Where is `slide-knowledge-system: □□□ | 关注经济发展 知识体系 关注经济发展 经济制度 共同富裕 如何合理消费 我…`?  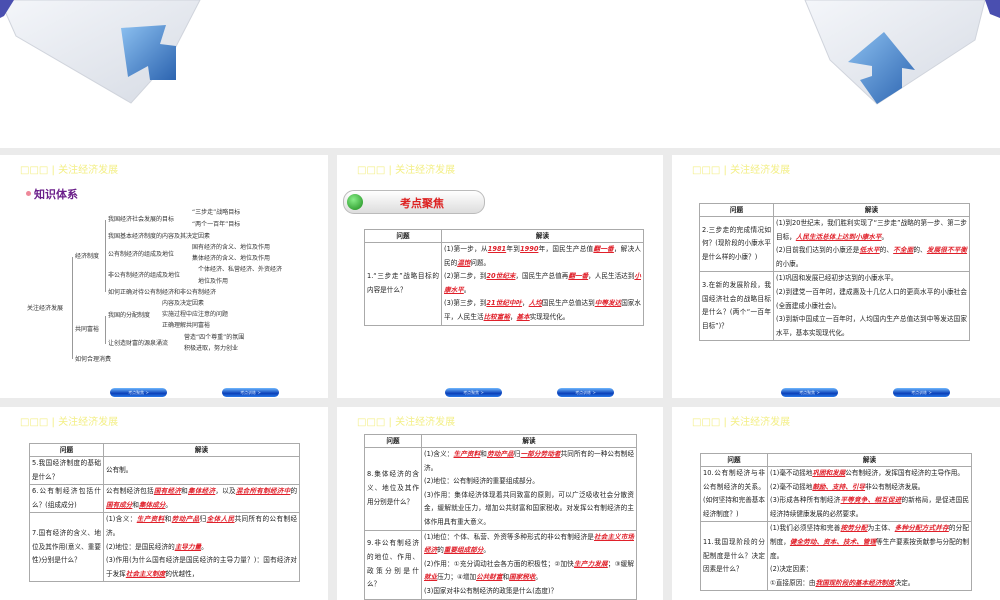
slide-knowledge-system: □□□ | 关注经济发展 知识体系 关注经济发展 经济制度 共同富裕 如何合理消费 我… is located at coordinates (164, 276).